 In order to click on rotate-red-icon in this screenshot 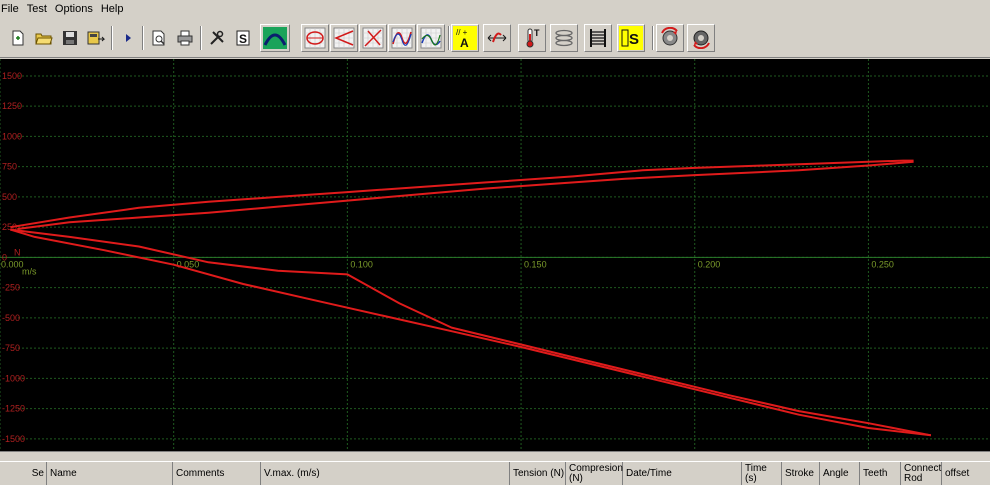, I will do `click(669, 36)`.